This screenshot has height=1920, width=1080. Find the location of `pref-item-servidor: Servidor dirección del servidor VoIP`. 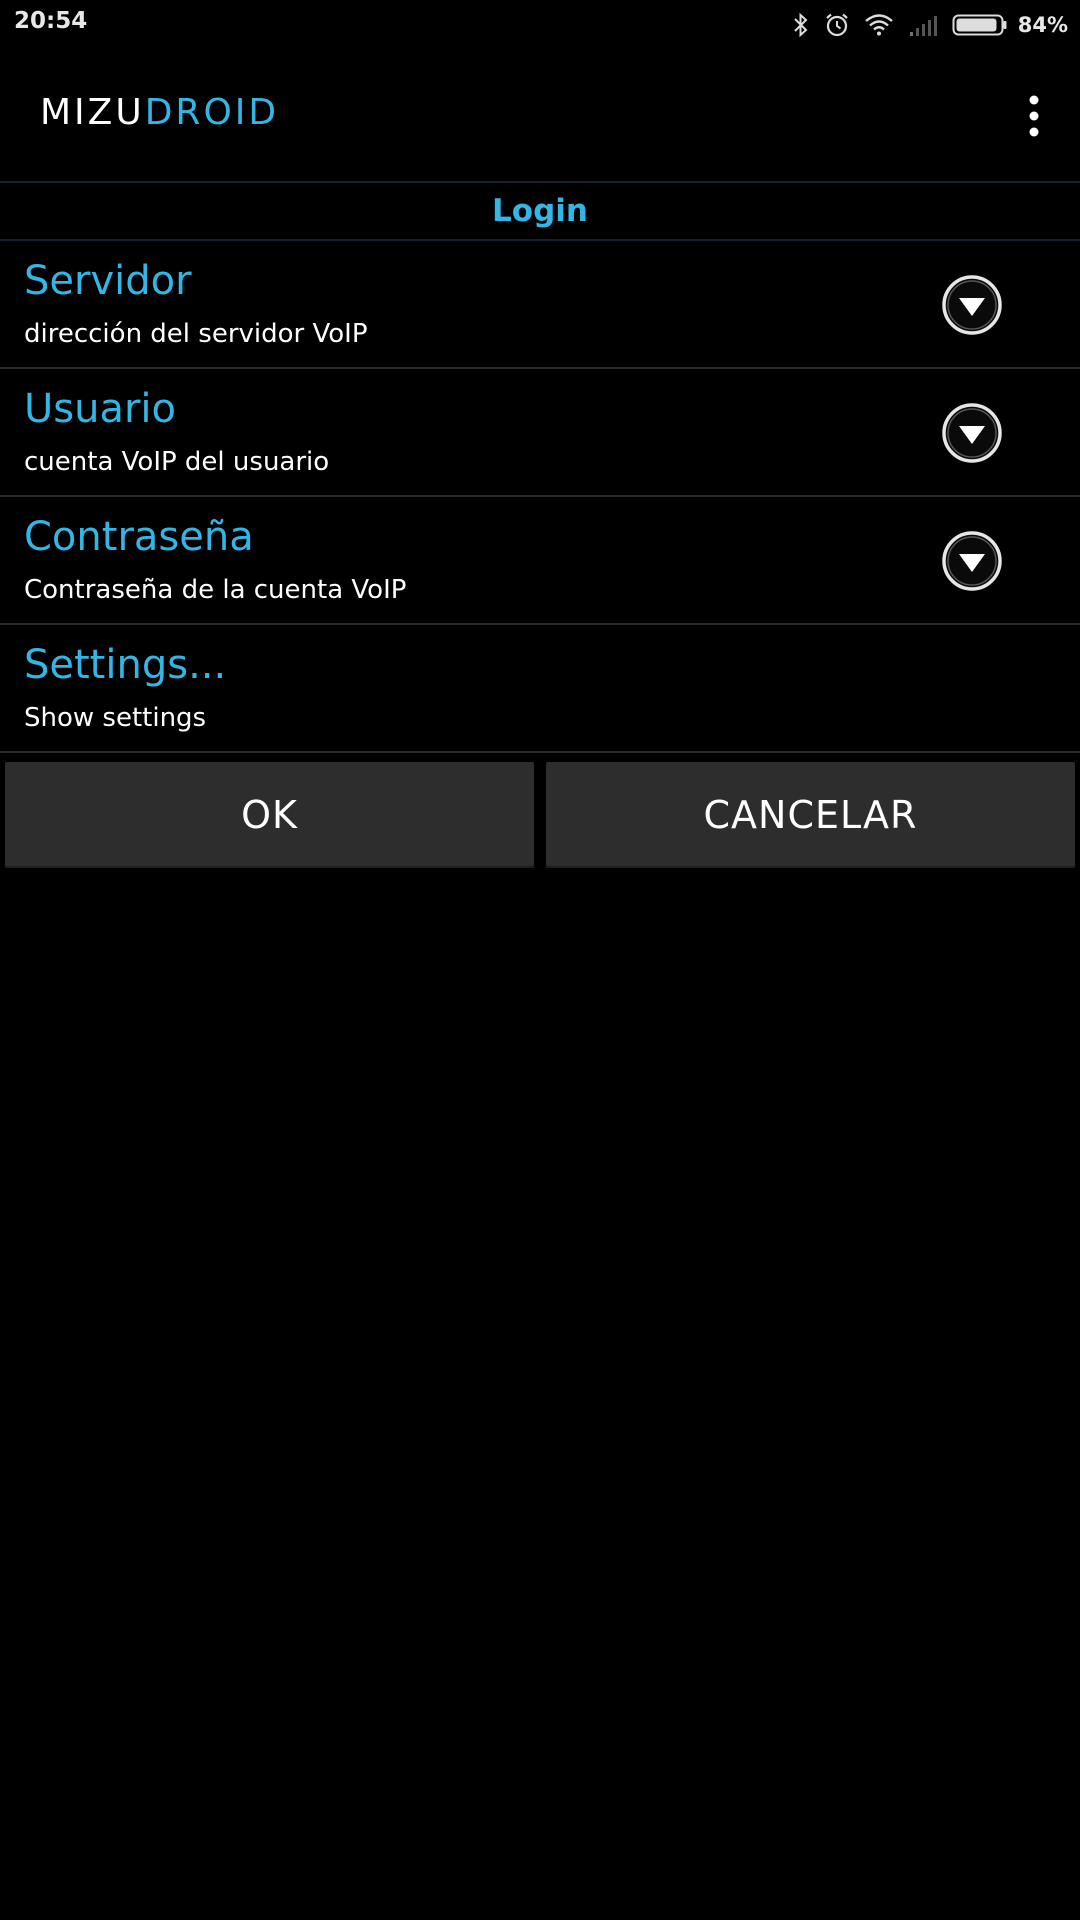

pref-item-servidor: Servidor dirección del servidor VoIP is located at coordinates (540, 305).